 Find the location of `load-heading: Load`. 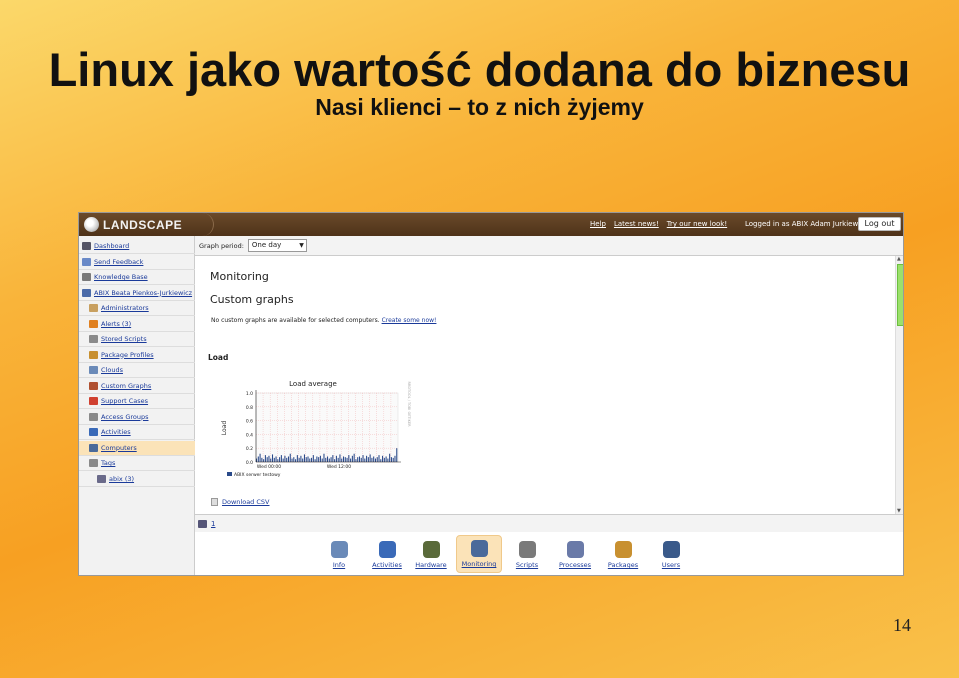

load-heading: Load is located at coordinates (218, 357).